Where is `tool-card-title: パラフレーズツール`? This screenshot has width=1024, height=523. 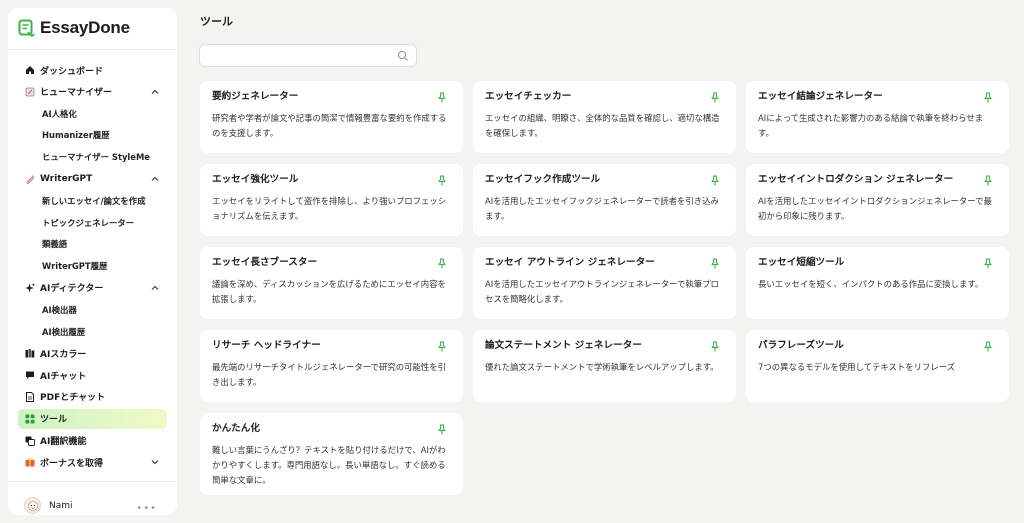 tool-card-title: パラフレーズツール is located at coordinates (801, 345).